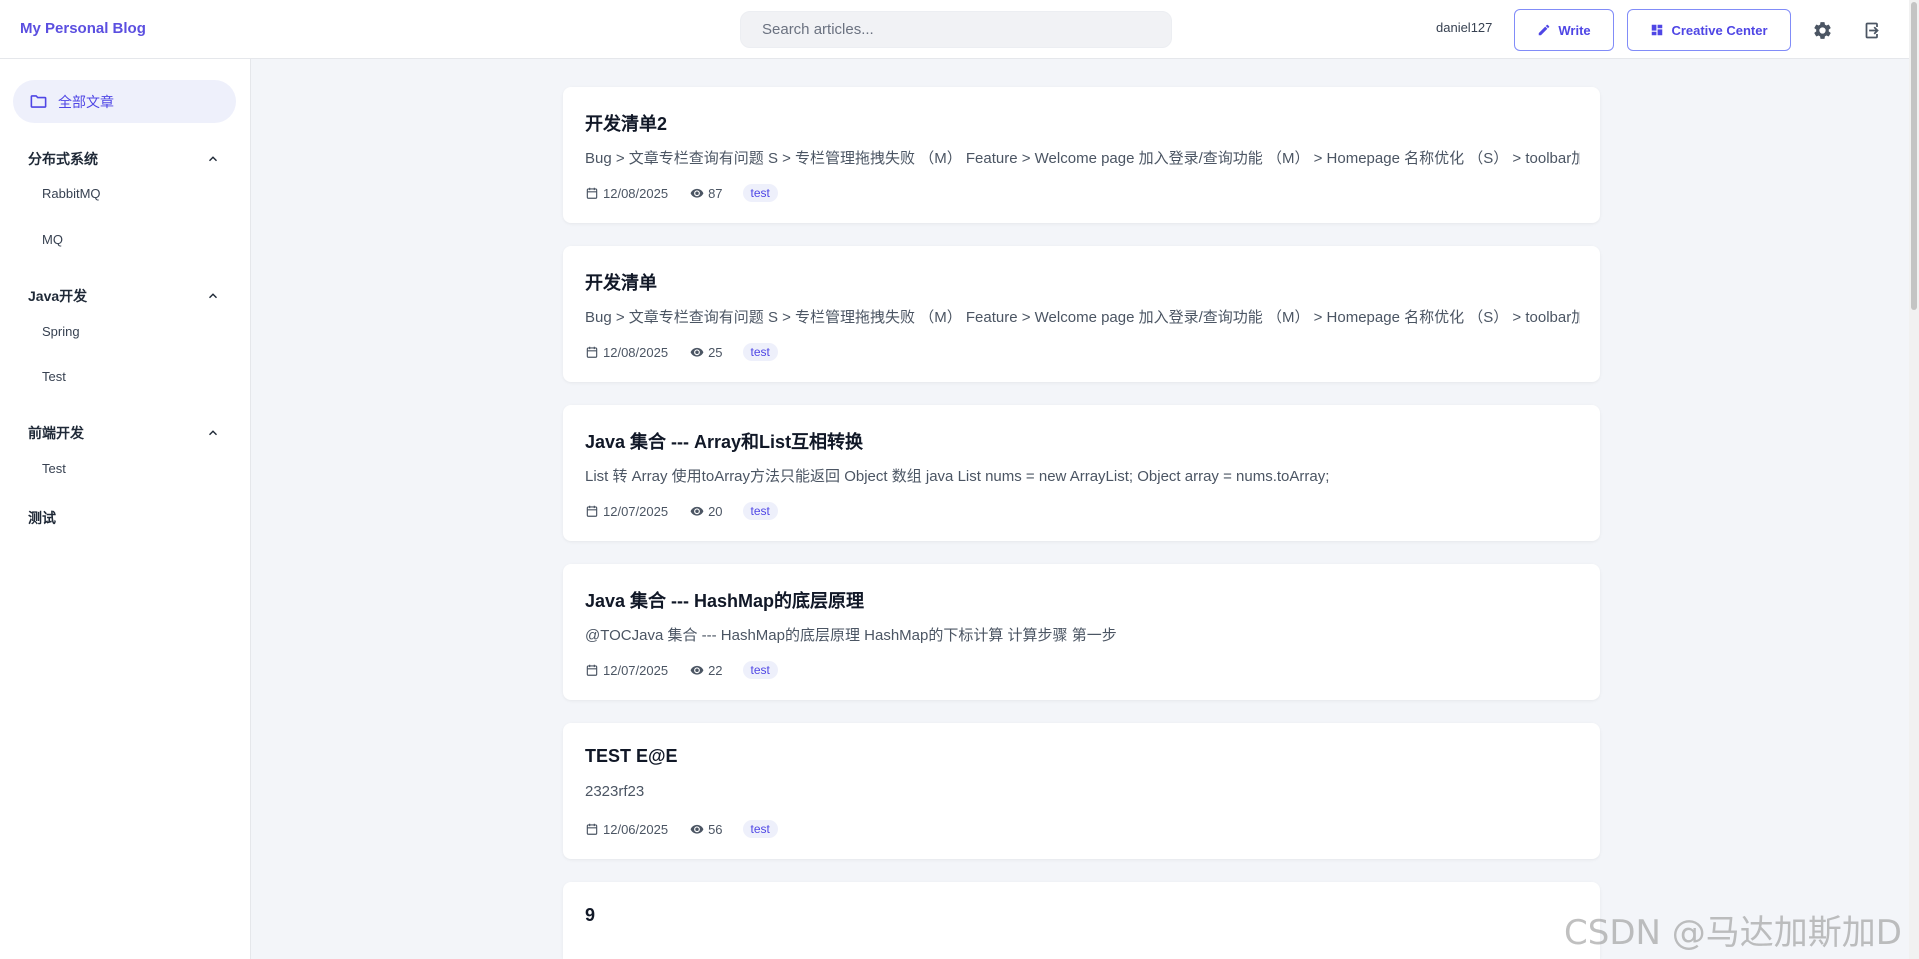  Describe the element at coordinates (1544, 30) in the screenshot. I see `pencil-icon` at that location.